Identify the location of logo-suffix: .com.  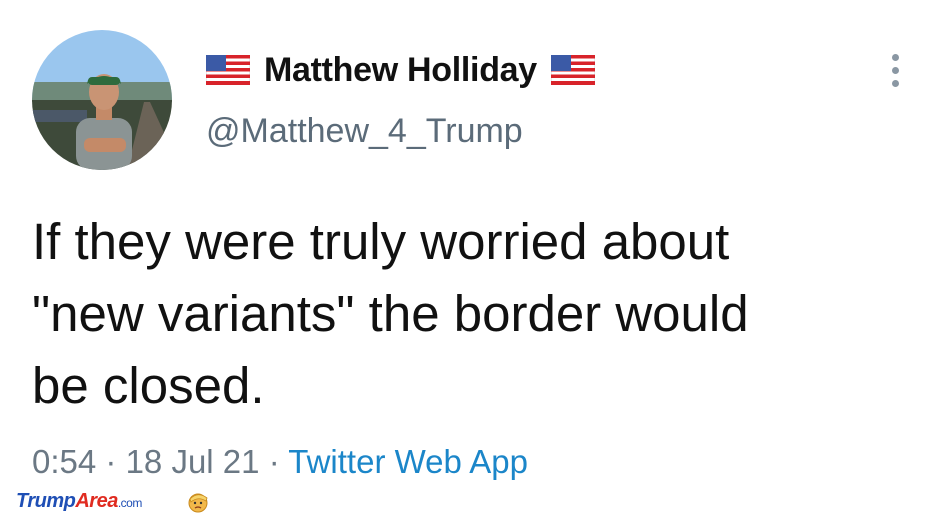
(130, 503).